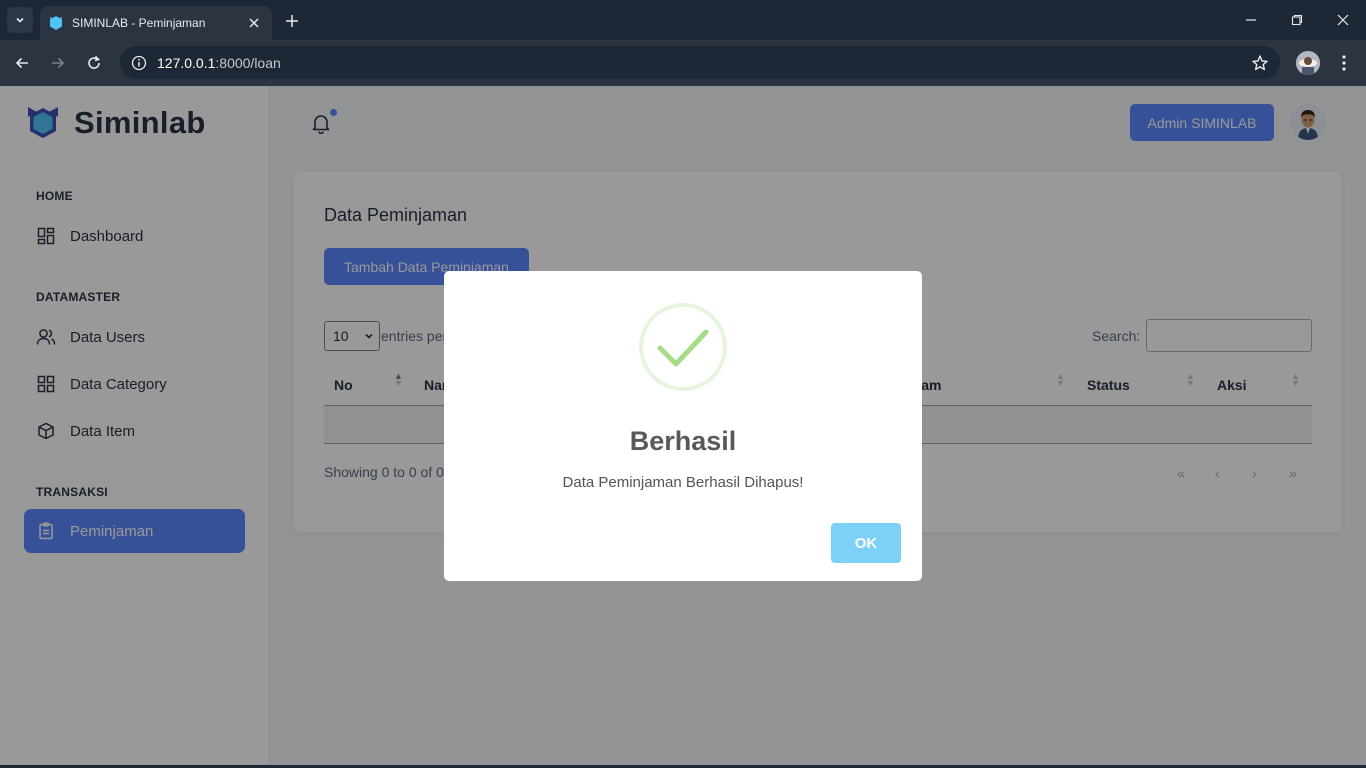 This screenshot has height=768, width=1366. I want to click on browser-tab-active: SIMINLAB - Peminjaman, so click(156, 23).